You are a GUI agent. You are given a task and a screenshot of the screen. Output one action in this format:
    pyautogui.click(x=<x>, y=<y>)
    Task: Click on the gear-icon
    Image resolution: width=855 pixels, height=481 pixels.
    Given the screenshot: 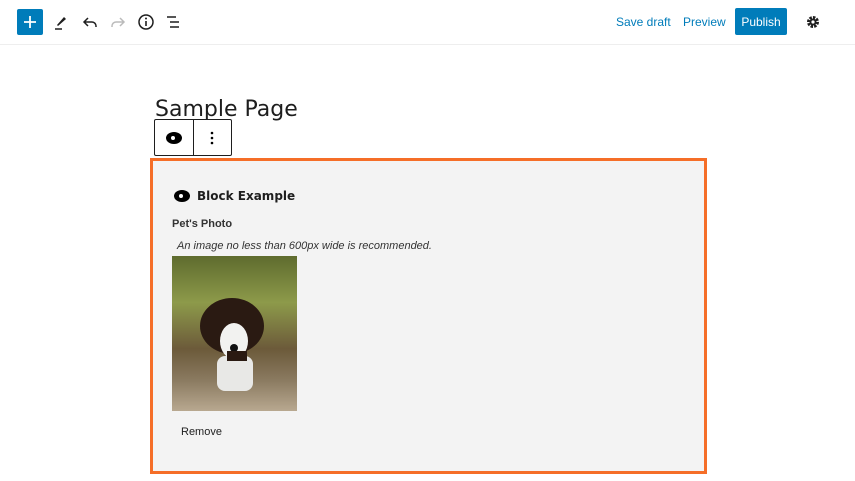 What is the action you would take?
    pyautogui.click(x=813, y=22)
    